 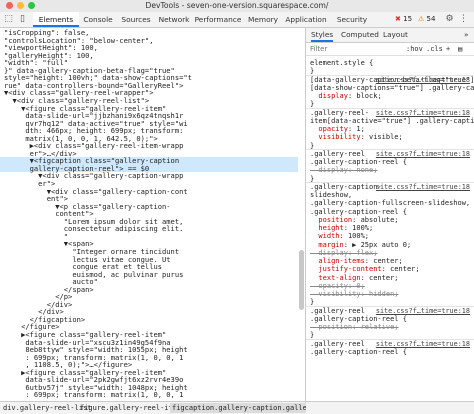 What do you see at coordinates (22, 19) in the screenshot?
I see `device-toolbar-icon: ▯` at bounding box center [22, 19].